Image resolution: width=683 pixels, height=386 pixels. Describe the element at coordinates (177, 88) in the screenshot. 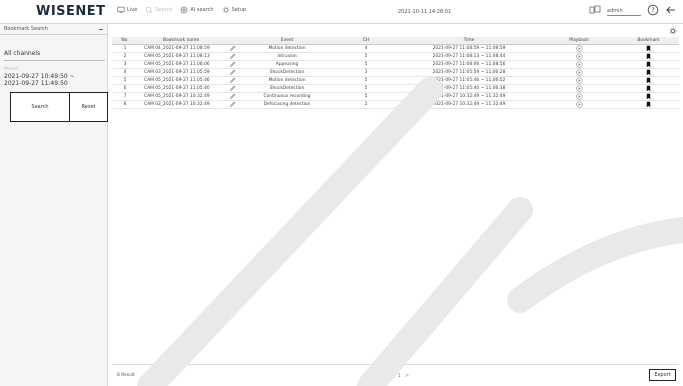

I see `cell-bookmark-name: CAM 05_2021-09-27 11:05:40` at that location.